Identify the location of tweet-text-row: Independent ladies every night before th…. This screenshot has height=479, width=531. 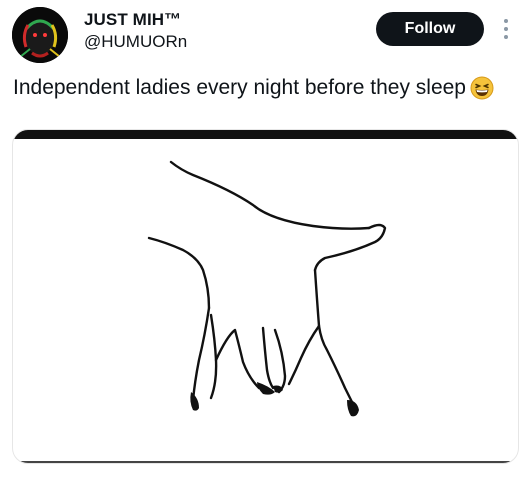
(253, 88).